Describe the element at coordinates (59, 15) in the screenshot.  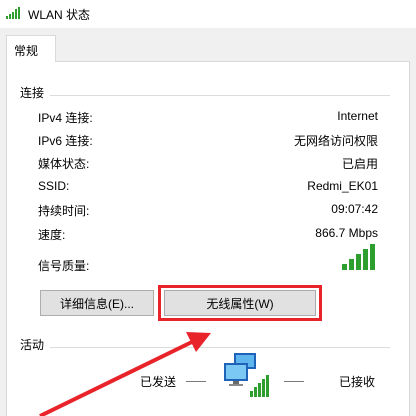
I see `window-title: WLAN 状态` at that location.